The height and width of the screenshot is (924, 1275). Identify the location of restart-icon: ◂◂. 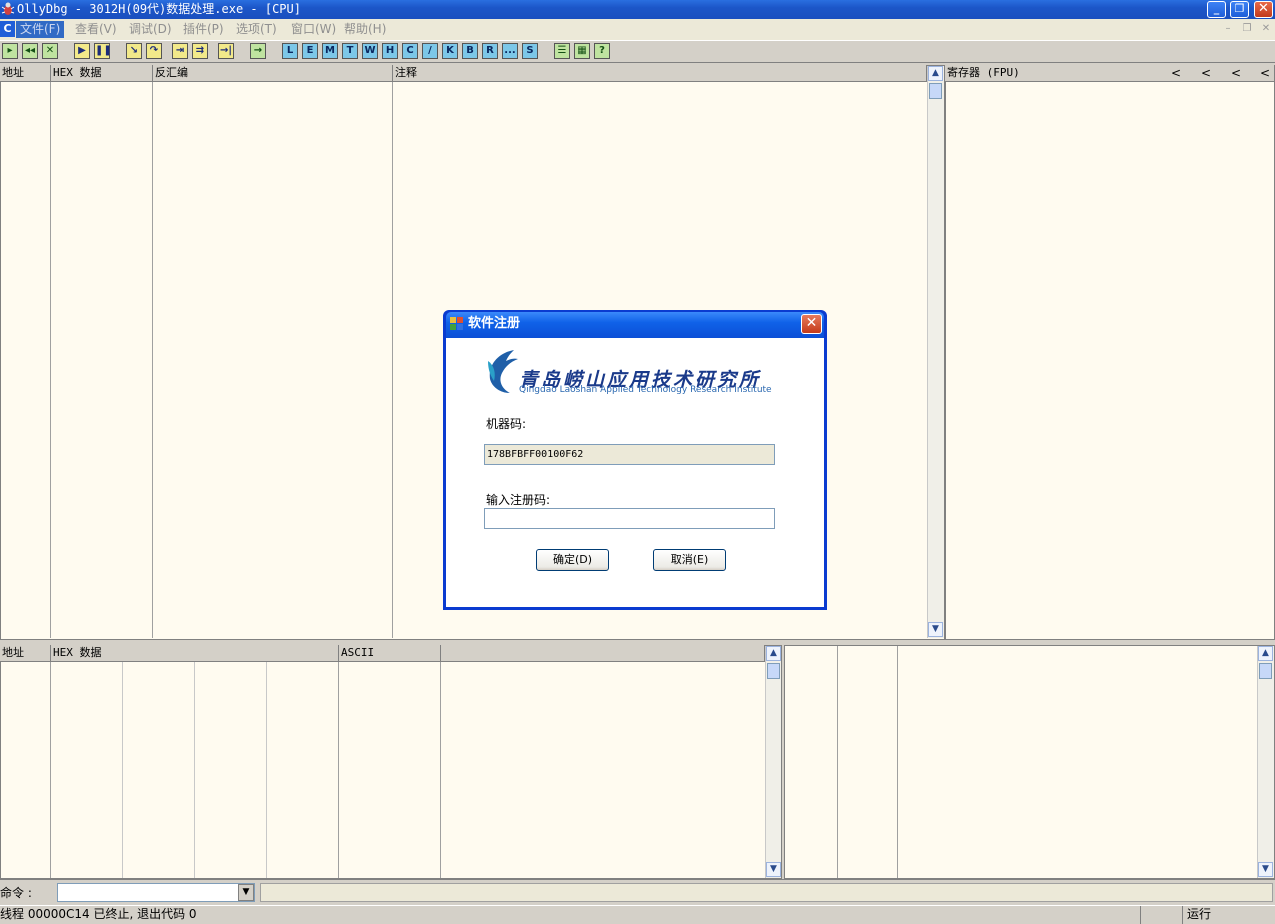
(30, 51).